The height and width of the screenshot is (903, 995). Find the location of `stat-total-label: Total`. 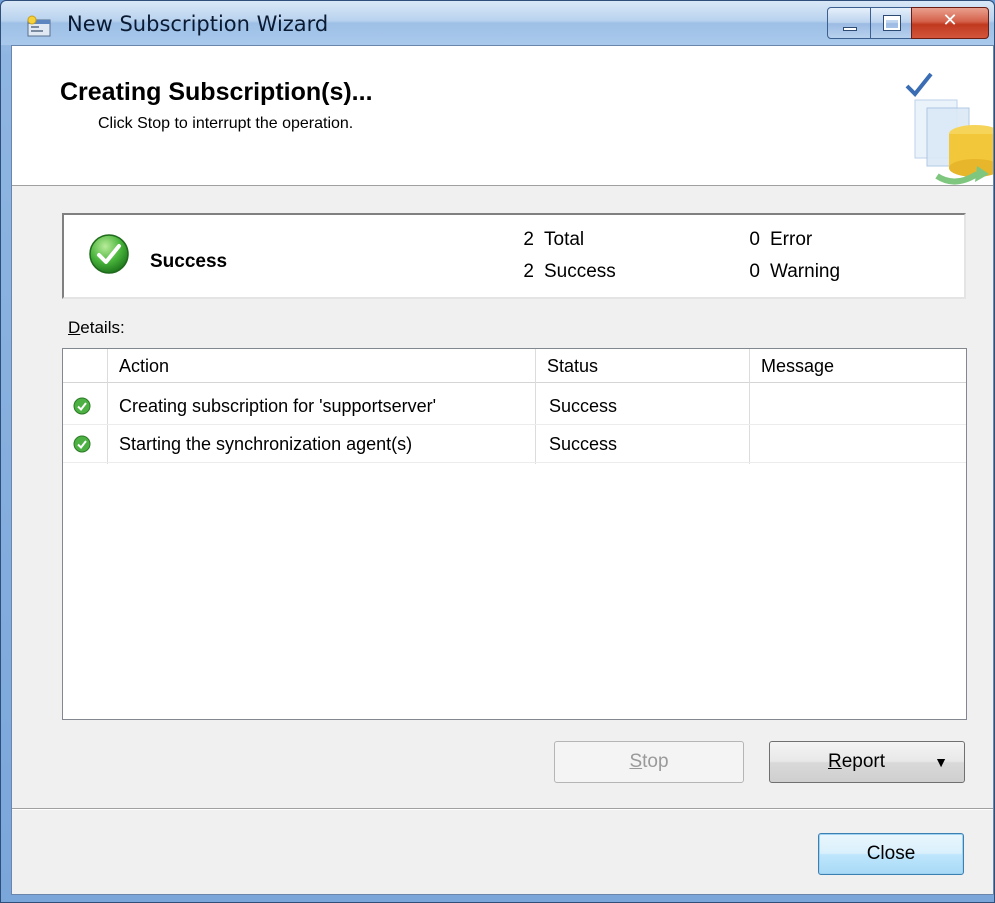

stat-total-label: Total is located at coordinates (564, 239).